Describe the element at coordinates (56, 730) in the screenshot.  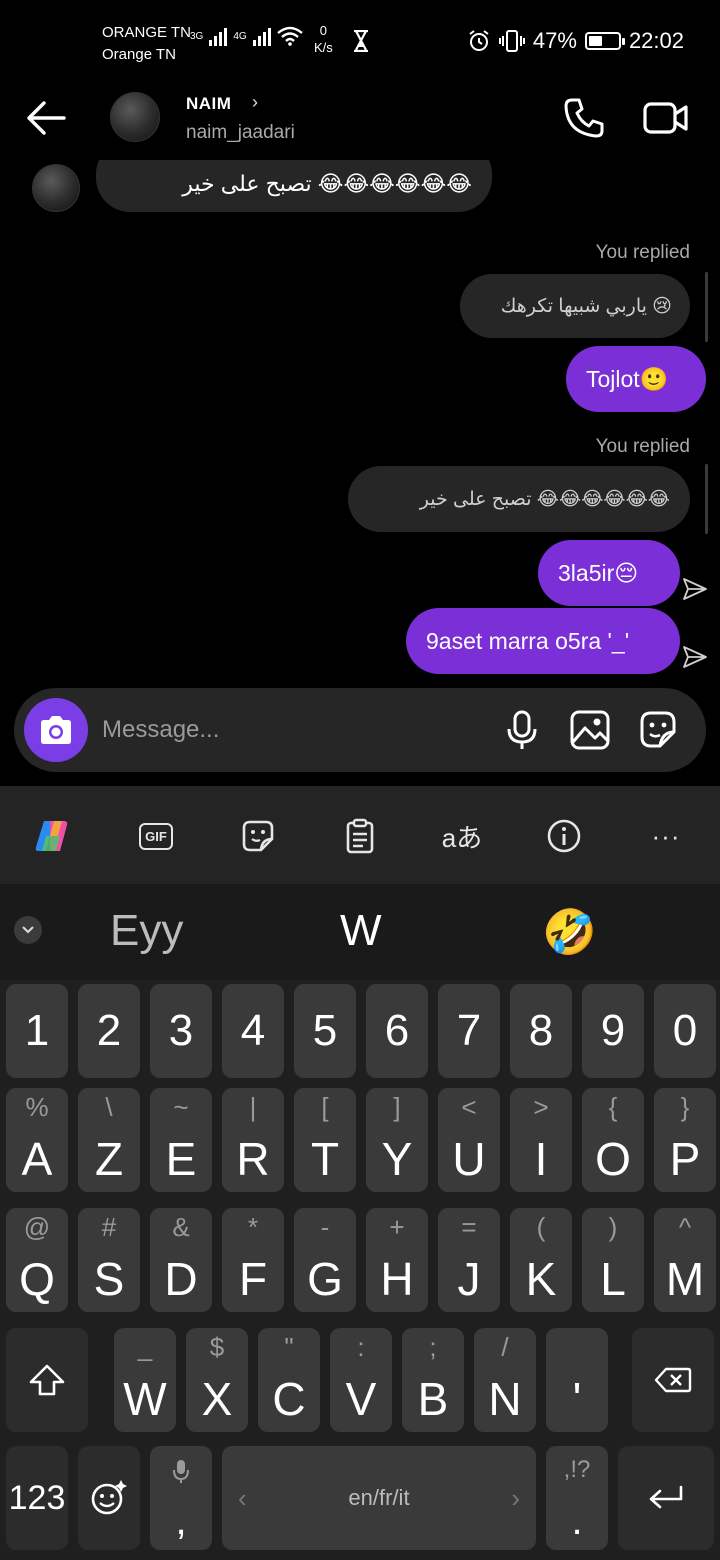
I see `camera-button` at that location.